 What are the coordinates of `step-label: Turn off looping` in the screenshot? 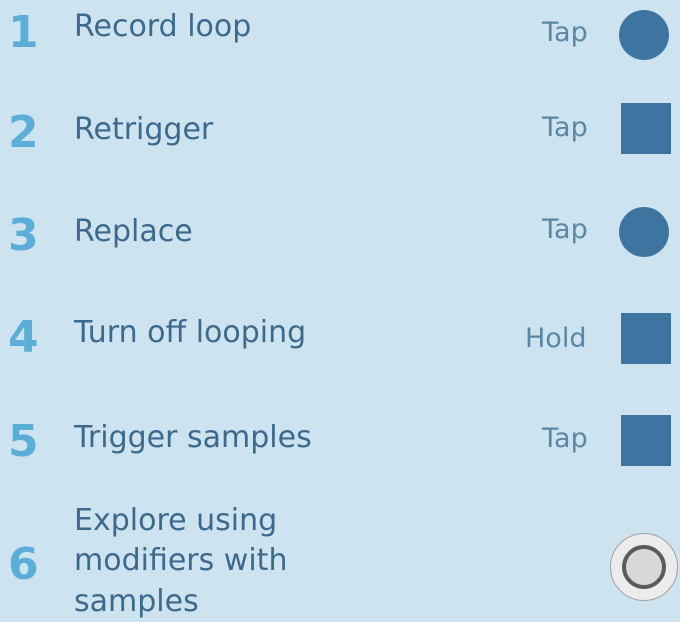 It's located at (190, 332).